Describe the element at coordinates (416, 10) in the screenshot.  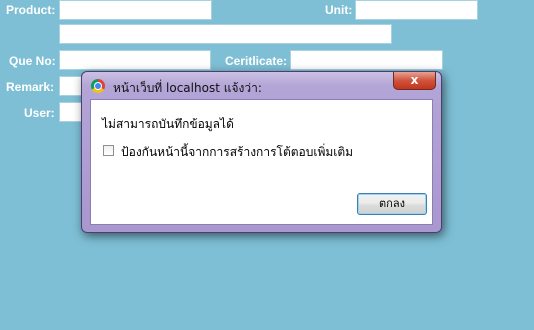
I see `unit-input` at that location.